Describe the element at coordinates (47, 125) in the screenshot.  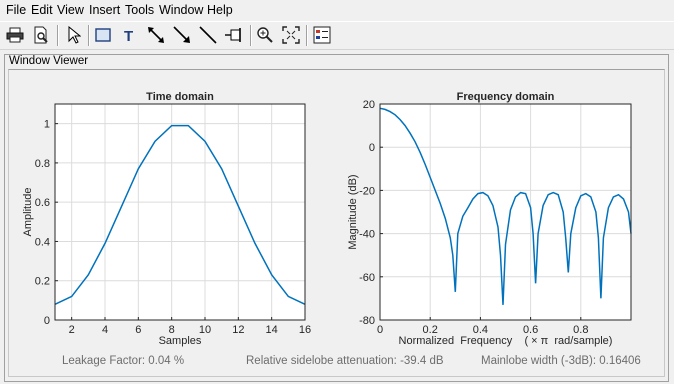
I see `y-tick-label: 1` at that location.